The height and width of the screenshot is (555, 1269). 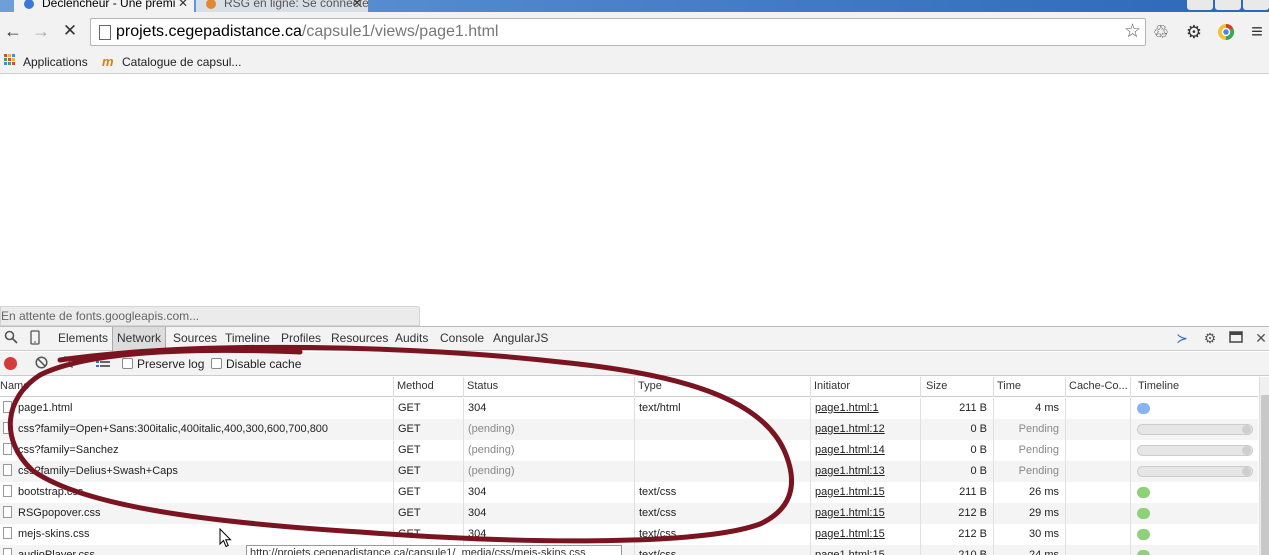 I want to click on close-window-button, so click(x=1256, y=5).